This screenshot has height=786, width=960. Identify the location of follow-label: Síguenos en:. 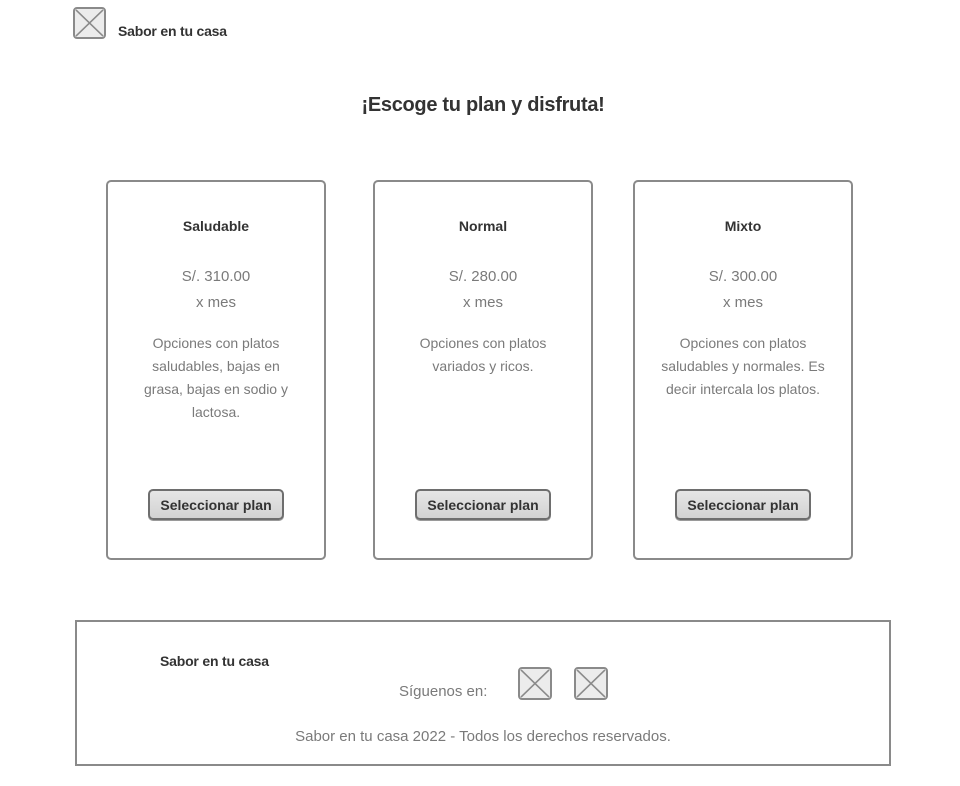
(443, 691).